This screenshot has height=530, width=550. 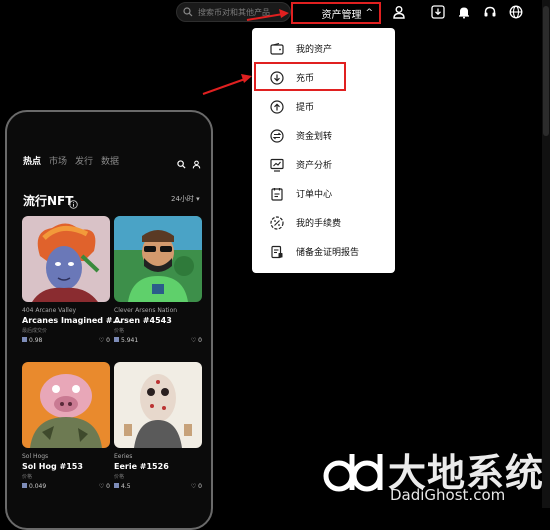 What do you see at coordinates (314, 137) in the screenshot?
I see `menu-item-label: 资金划转` at bounding box center [314, 137].